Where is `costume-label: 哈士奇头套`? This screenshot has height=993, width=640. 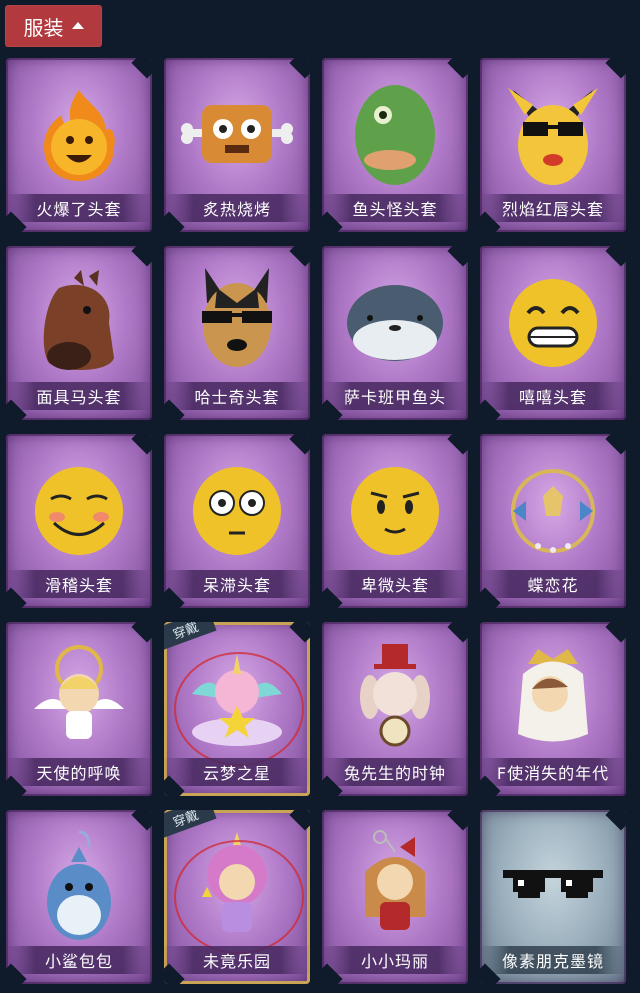 costume-label: 哈士奇头套 is located at coordinates (237, 396).